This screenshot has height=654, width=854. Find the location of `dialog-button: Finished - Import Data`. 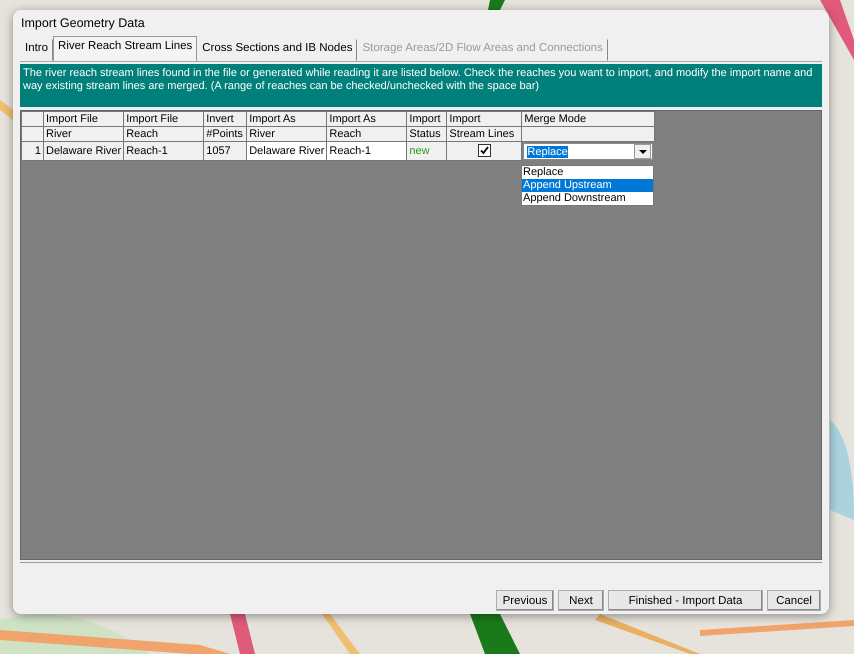

dialog-button: Finished - Import Data is located at coordinates (685, 600).